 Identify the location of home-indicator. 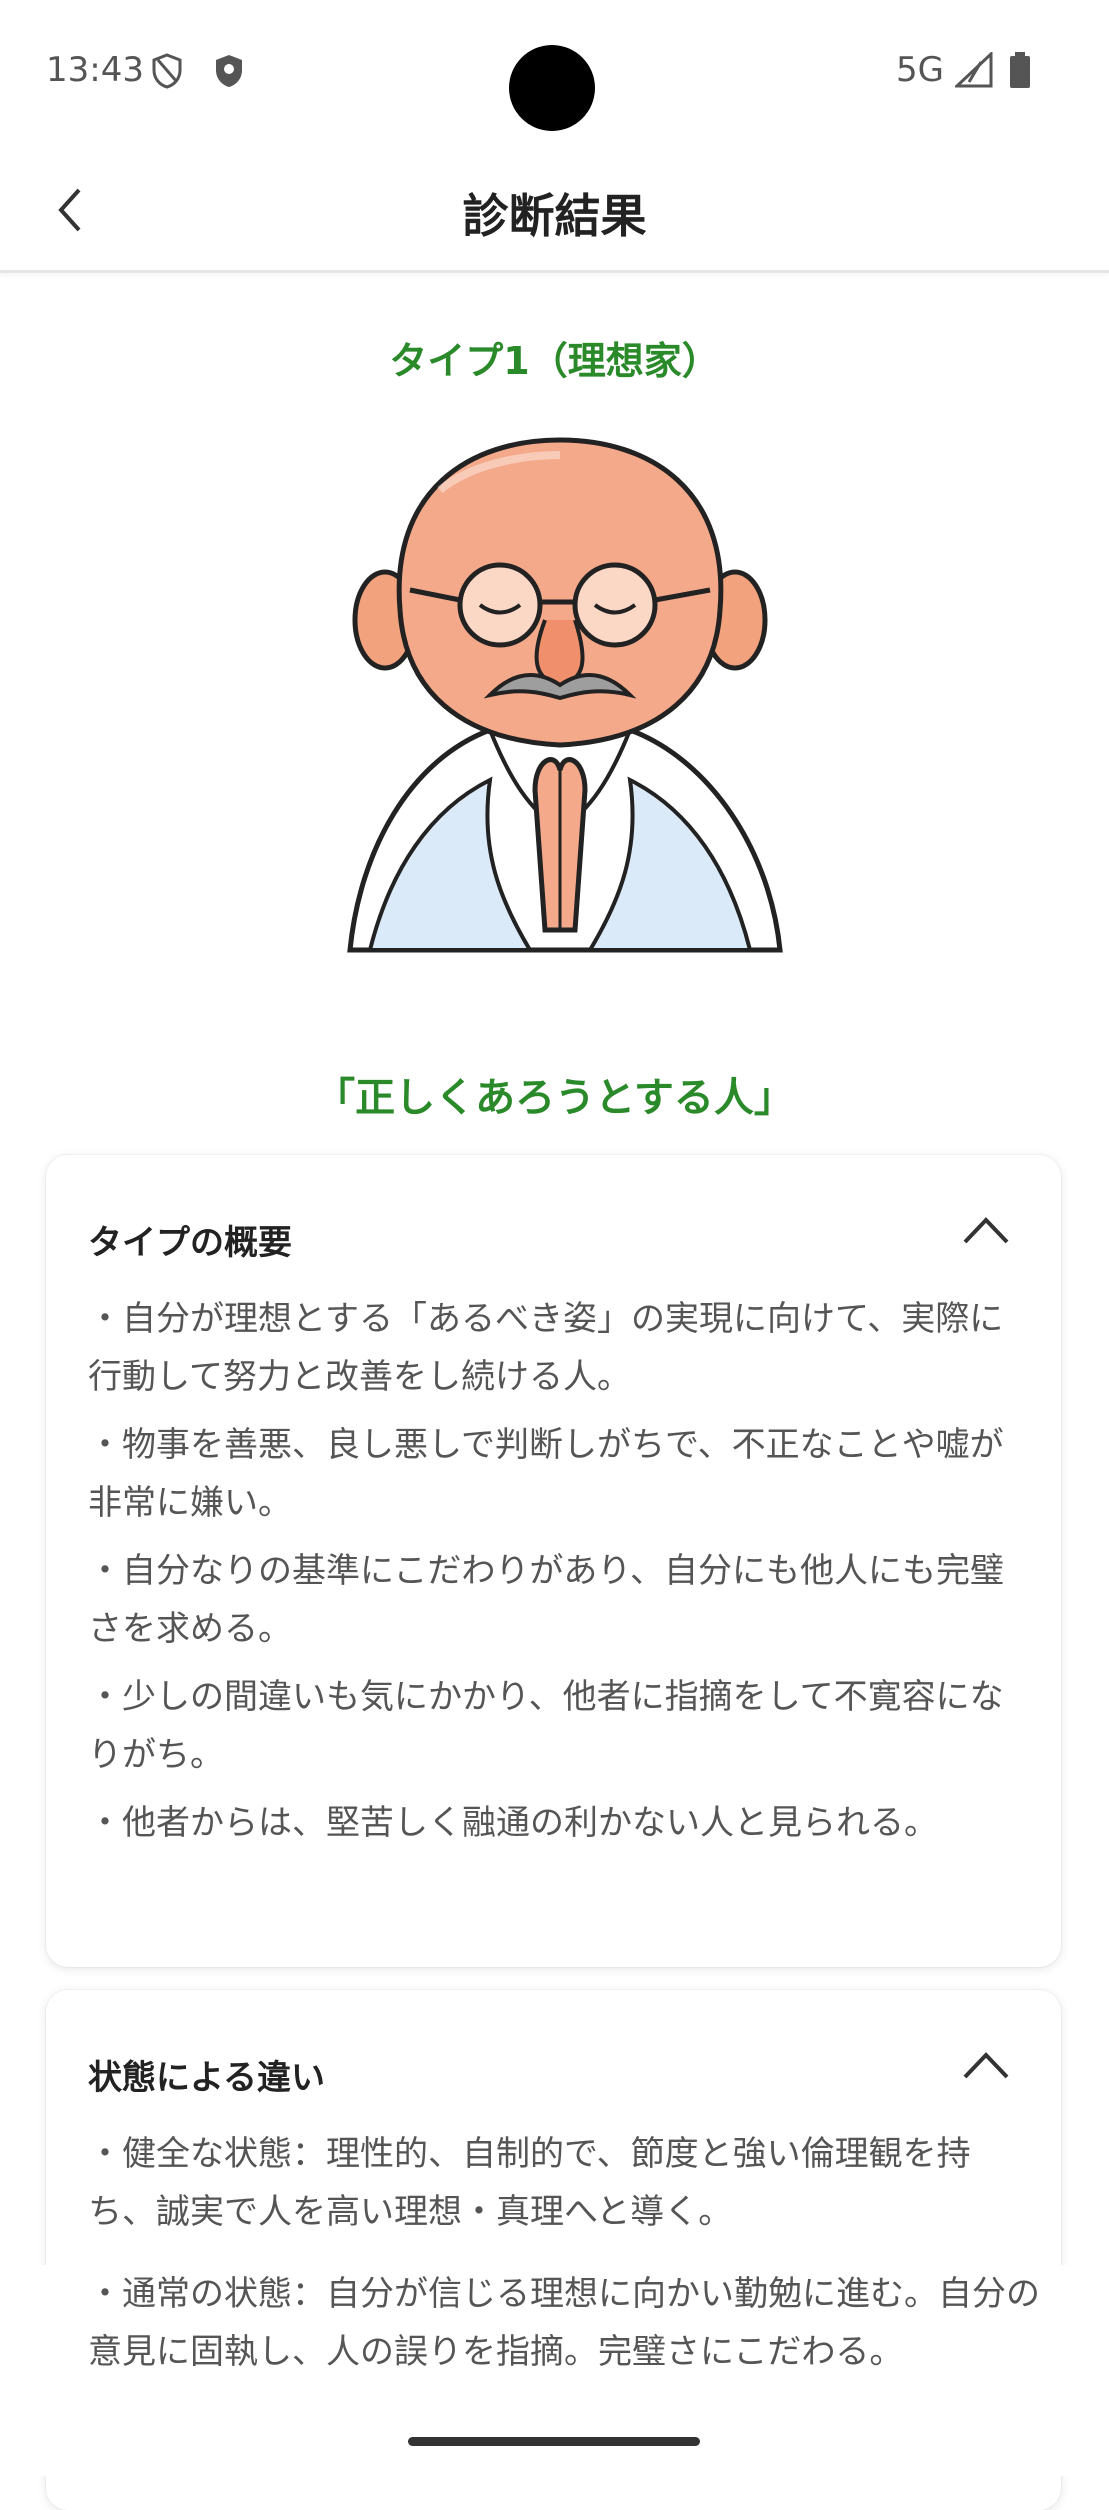
(554, 2441).